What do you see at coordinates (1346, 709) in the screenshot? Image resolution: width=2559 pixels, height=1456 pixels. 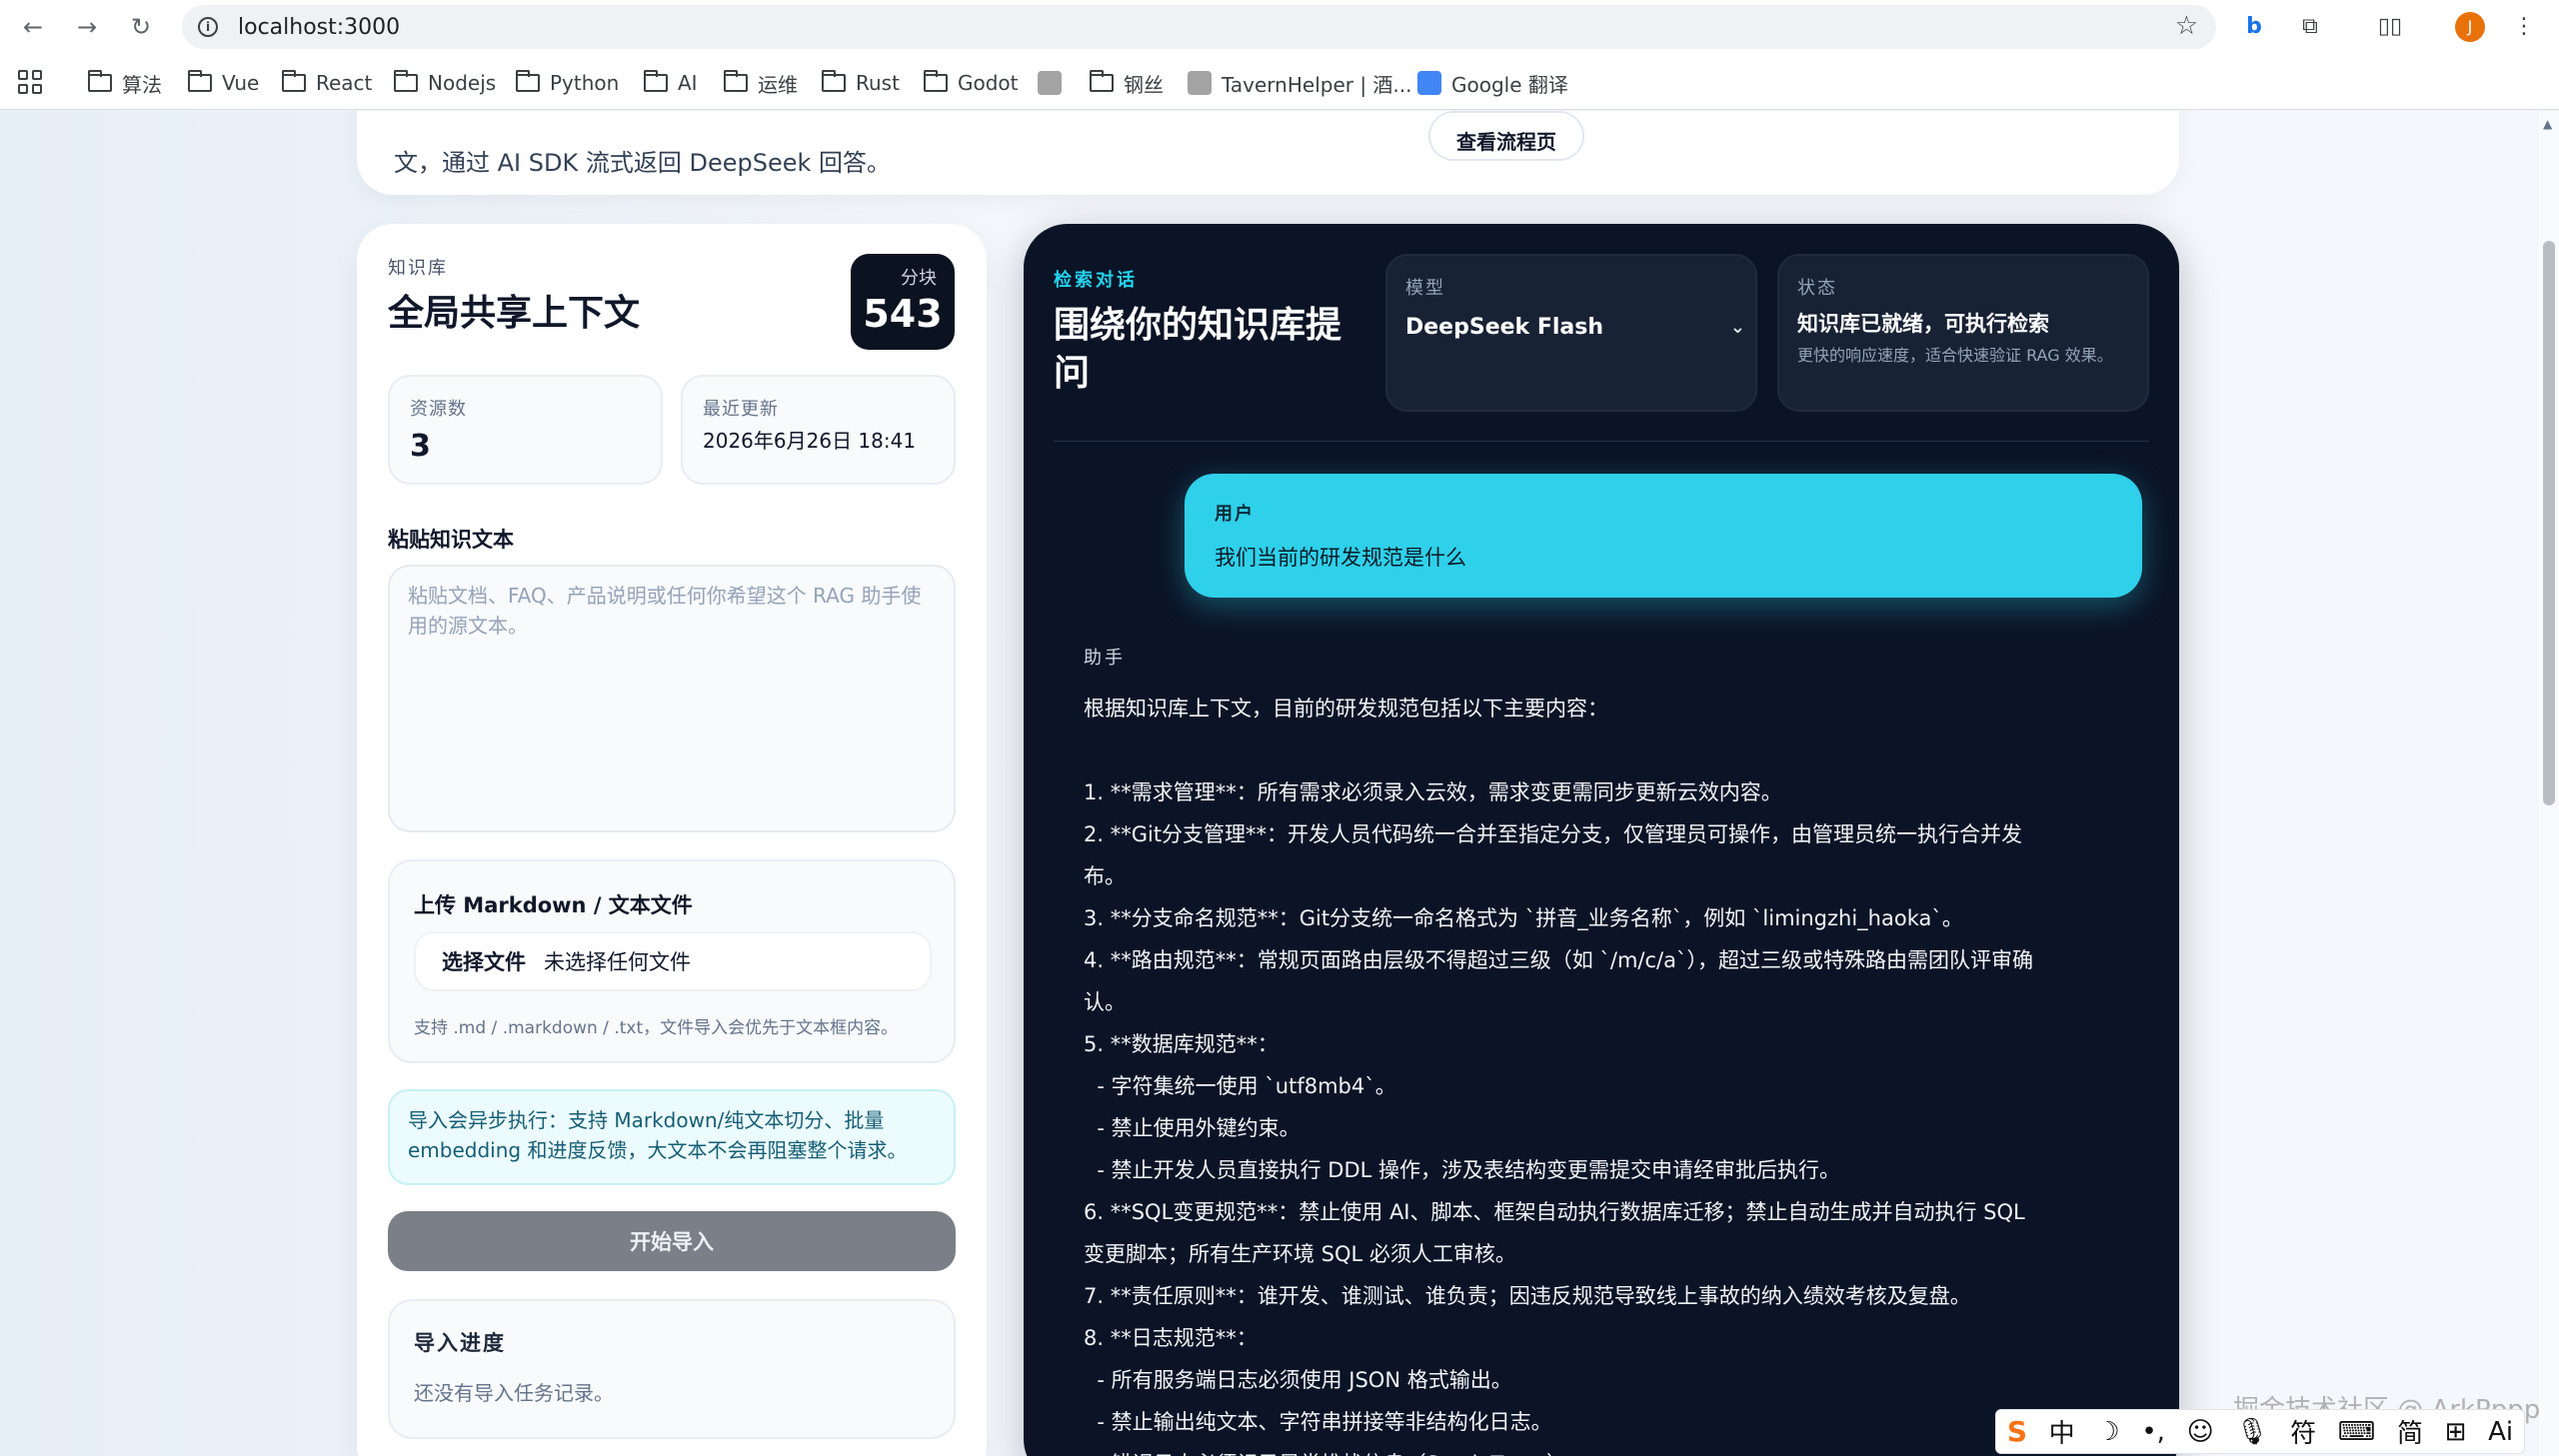 I see `assistant-line: 根据知识库上下文，目前的研发规范包括以下主要内容：` at bounding box center [1346, 709].